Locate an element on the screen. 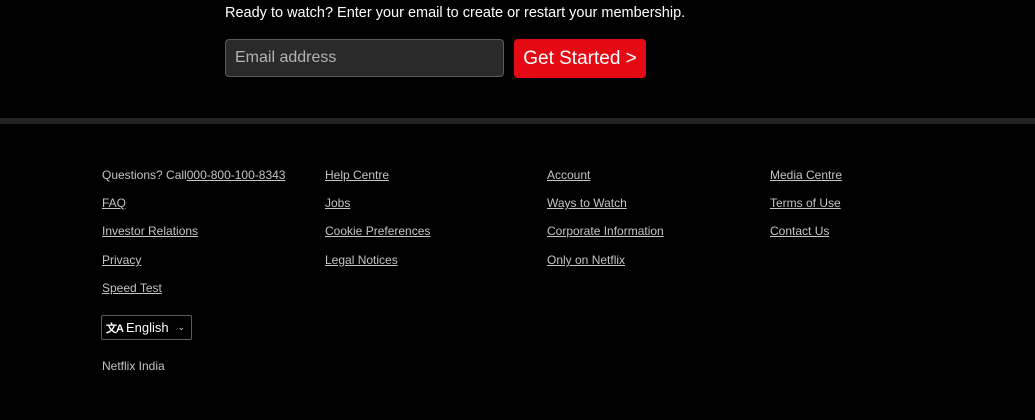  footer-link-account: Account is located at coordinates (568, 175).